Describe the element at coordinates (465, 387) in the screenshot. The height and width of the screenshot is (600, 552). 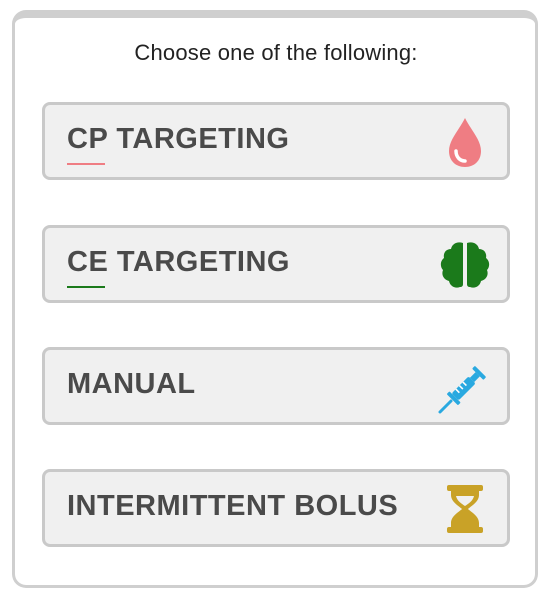
I see `syringe-icon` at that location.